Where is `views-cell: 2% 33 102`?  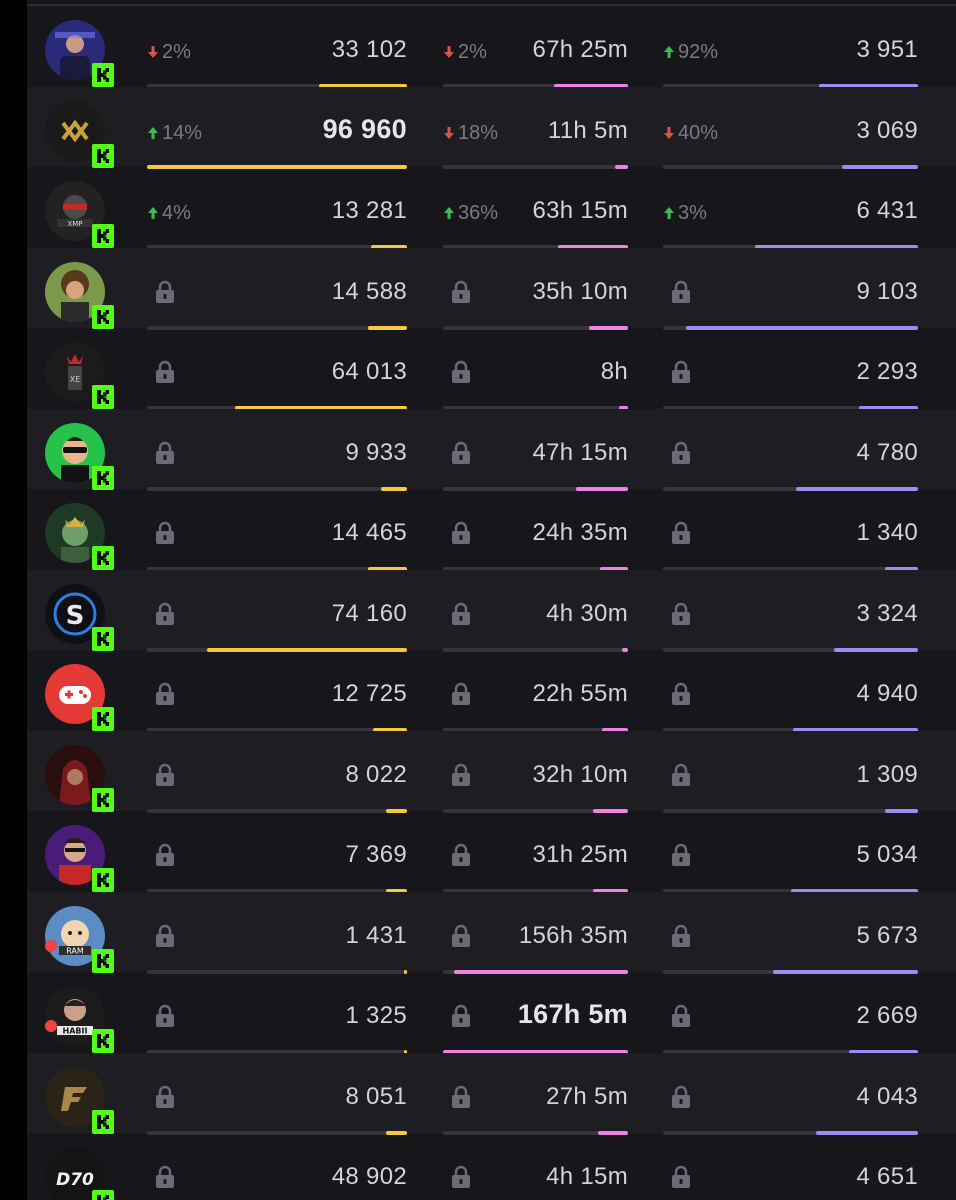 views-cell: 2% 33 102 is located at coordinates (277, 47).